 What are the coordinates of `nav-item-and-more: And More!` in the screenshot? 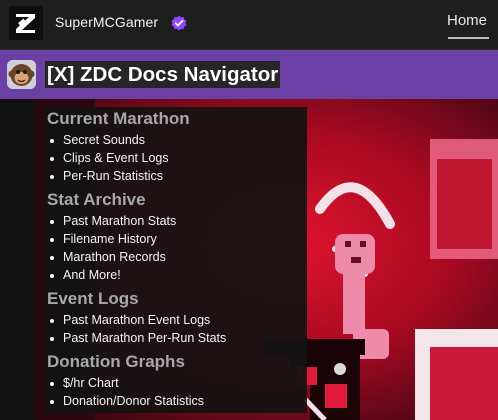 It's located at (85, 275).